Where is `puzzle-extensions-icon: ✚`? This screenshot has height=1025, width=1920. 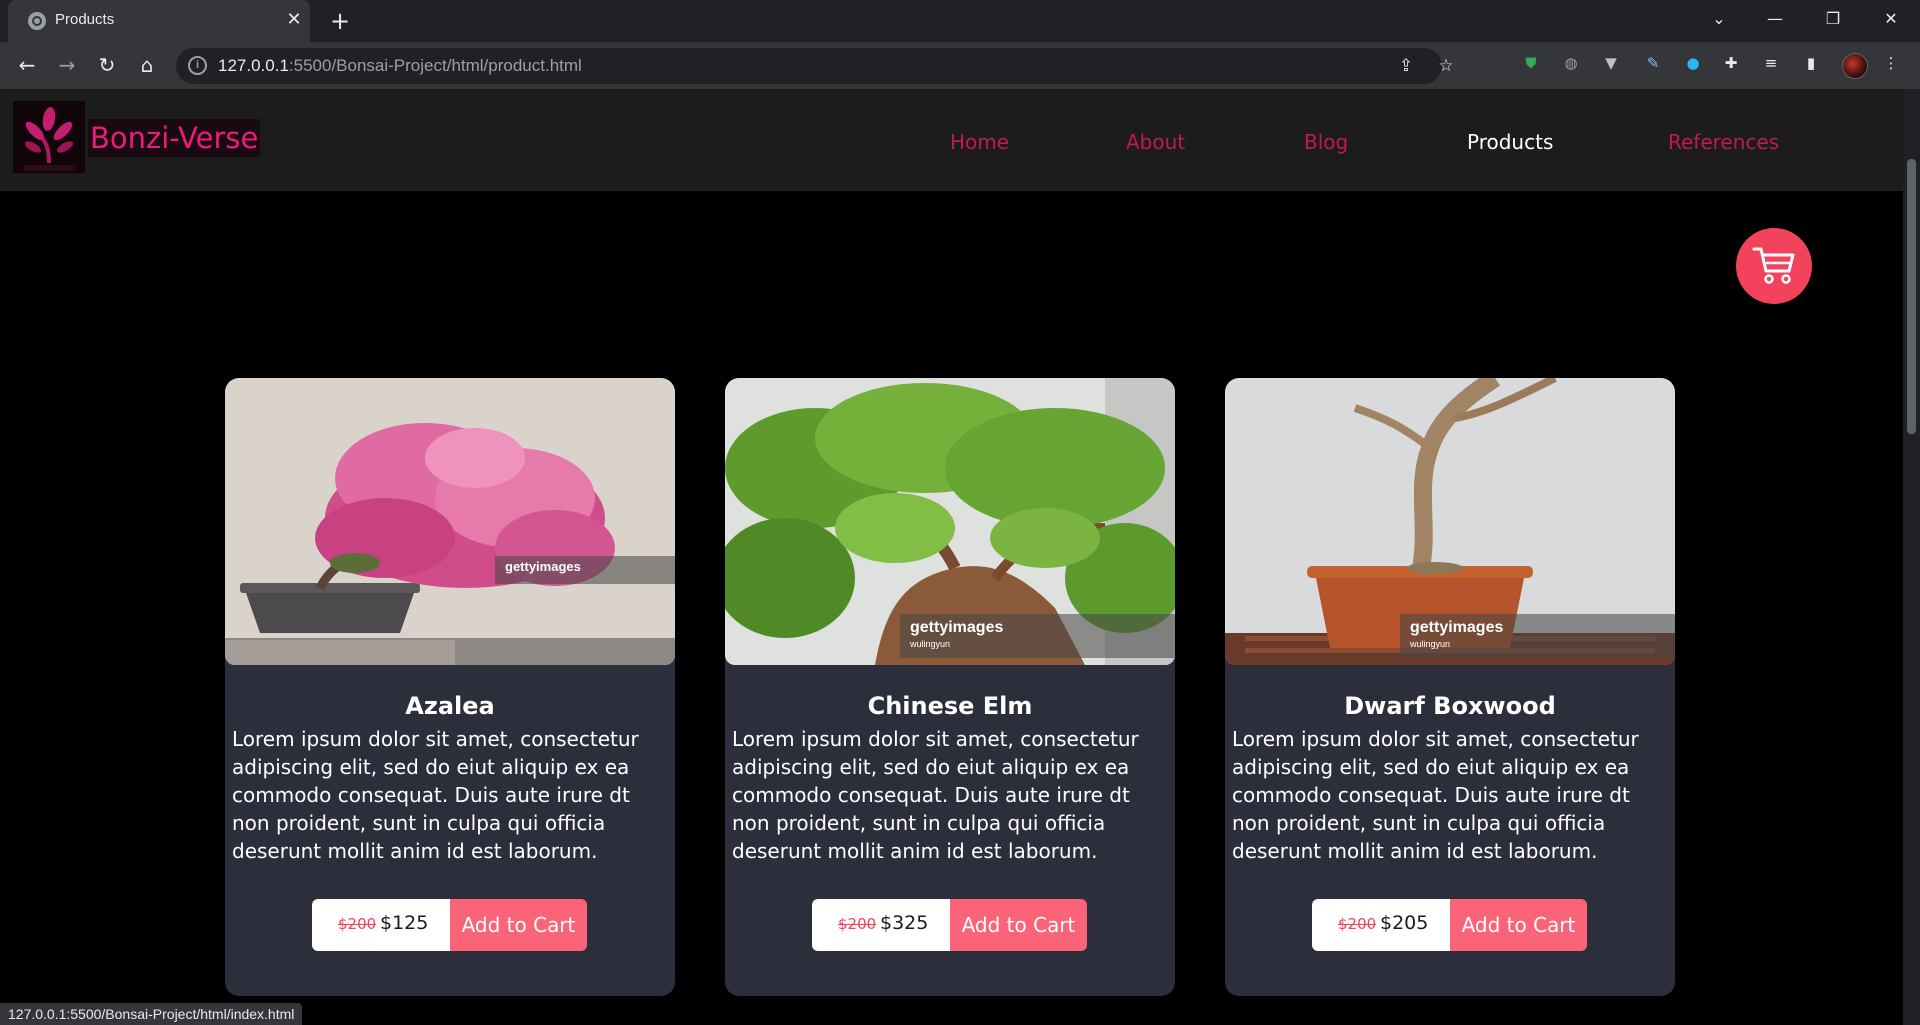 puzzle-extensions-icon: ✚ is located at coordinates (1731, 65).